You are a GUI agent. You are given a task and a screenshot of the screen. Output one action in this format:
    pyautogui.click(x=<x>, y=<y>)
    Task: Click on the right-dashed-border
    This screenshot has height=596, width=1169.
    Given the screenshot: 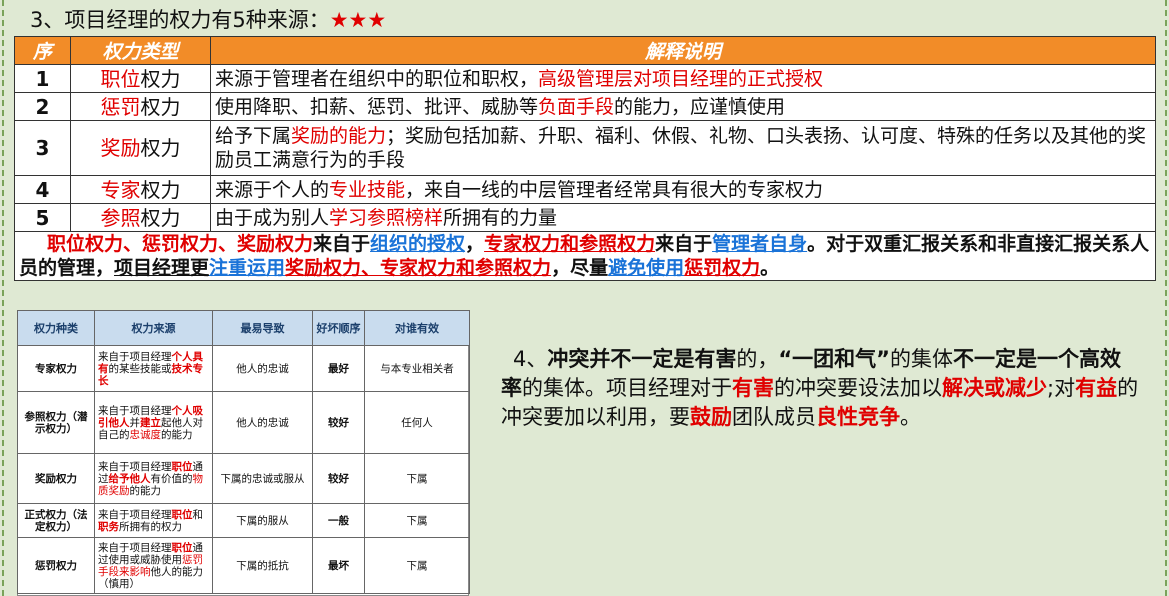 What is the action you would take?
    pyautogui.click(x=1166, y=298)
    